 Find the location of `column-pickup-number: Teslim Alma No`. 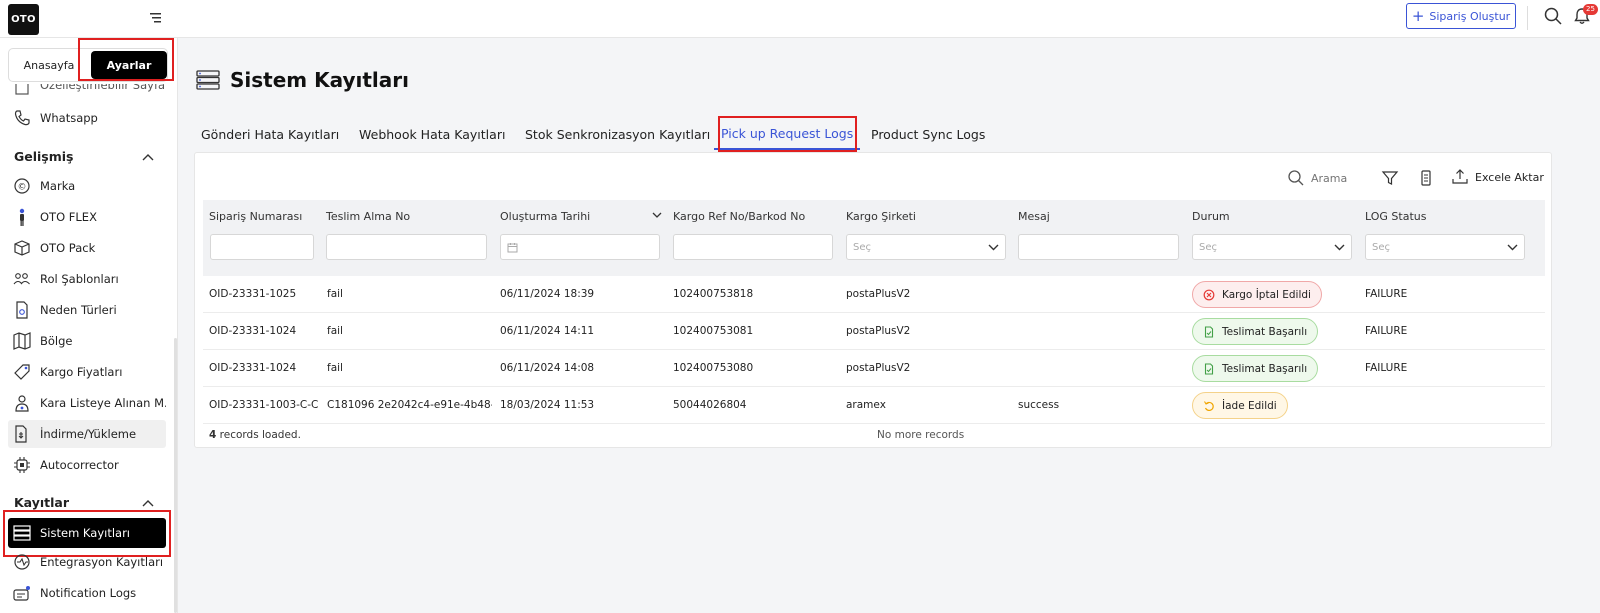

column-pickup-number: Teslim Alma No is located at coordinates (368, 216).